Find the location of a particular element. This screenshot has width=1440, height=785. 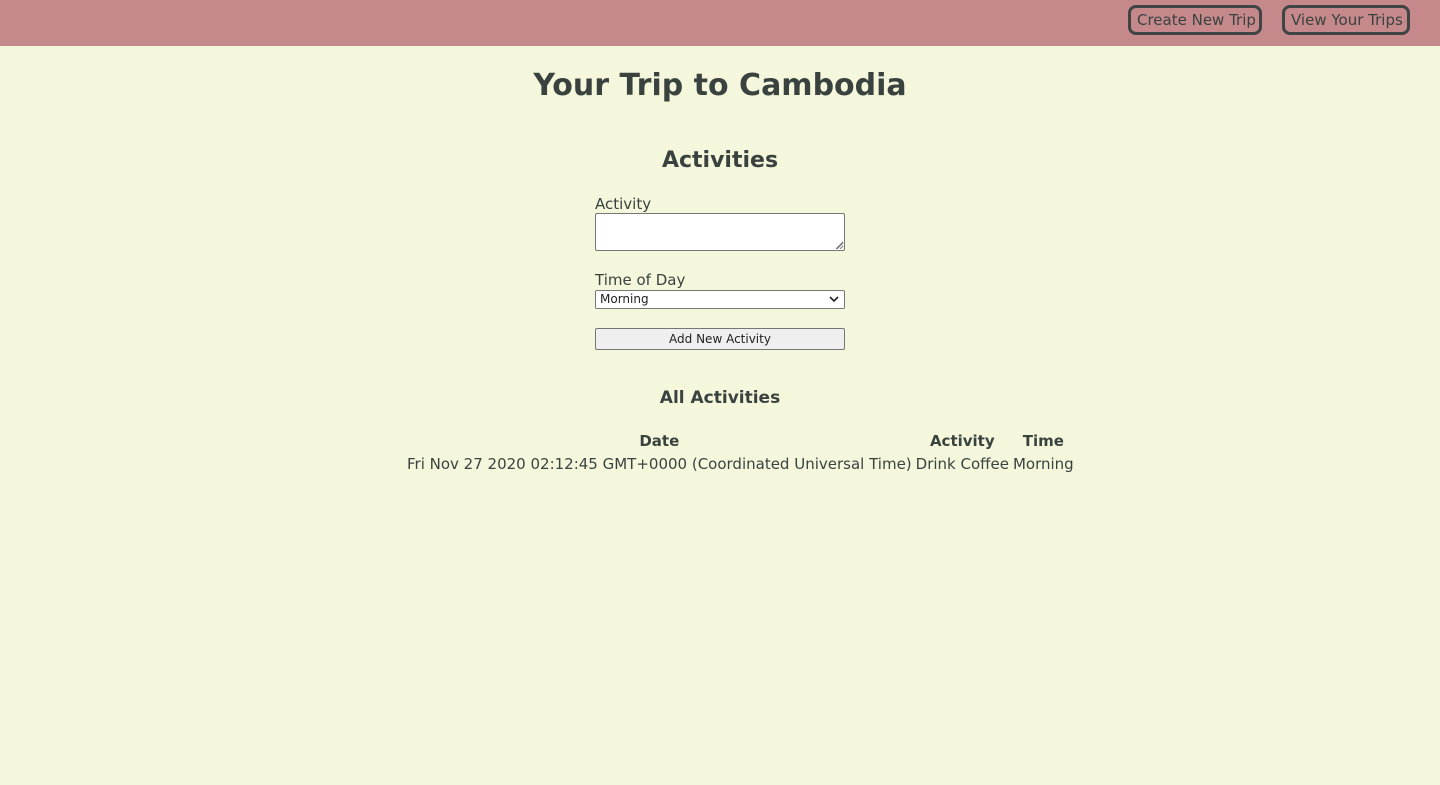

column-header-time: Time is located at coordinates (1043, 441).